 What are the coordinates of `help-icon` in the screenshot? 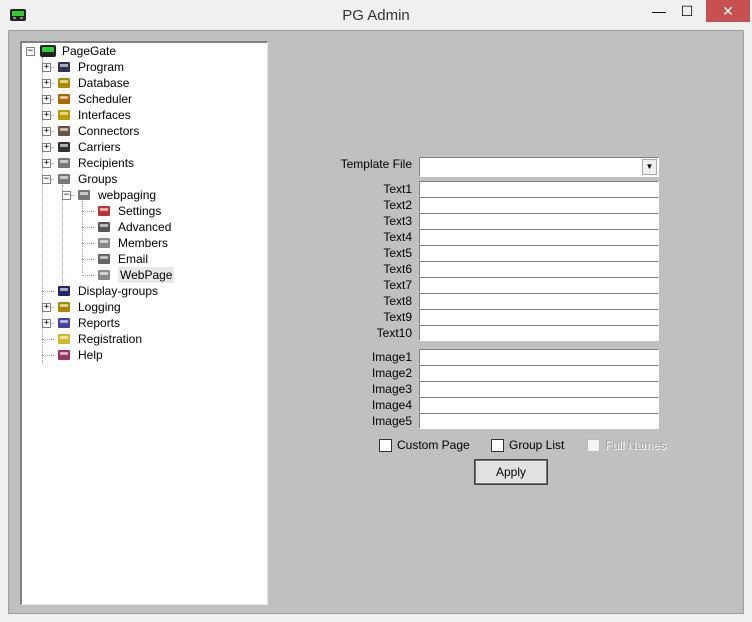 It's located at (64, 355).